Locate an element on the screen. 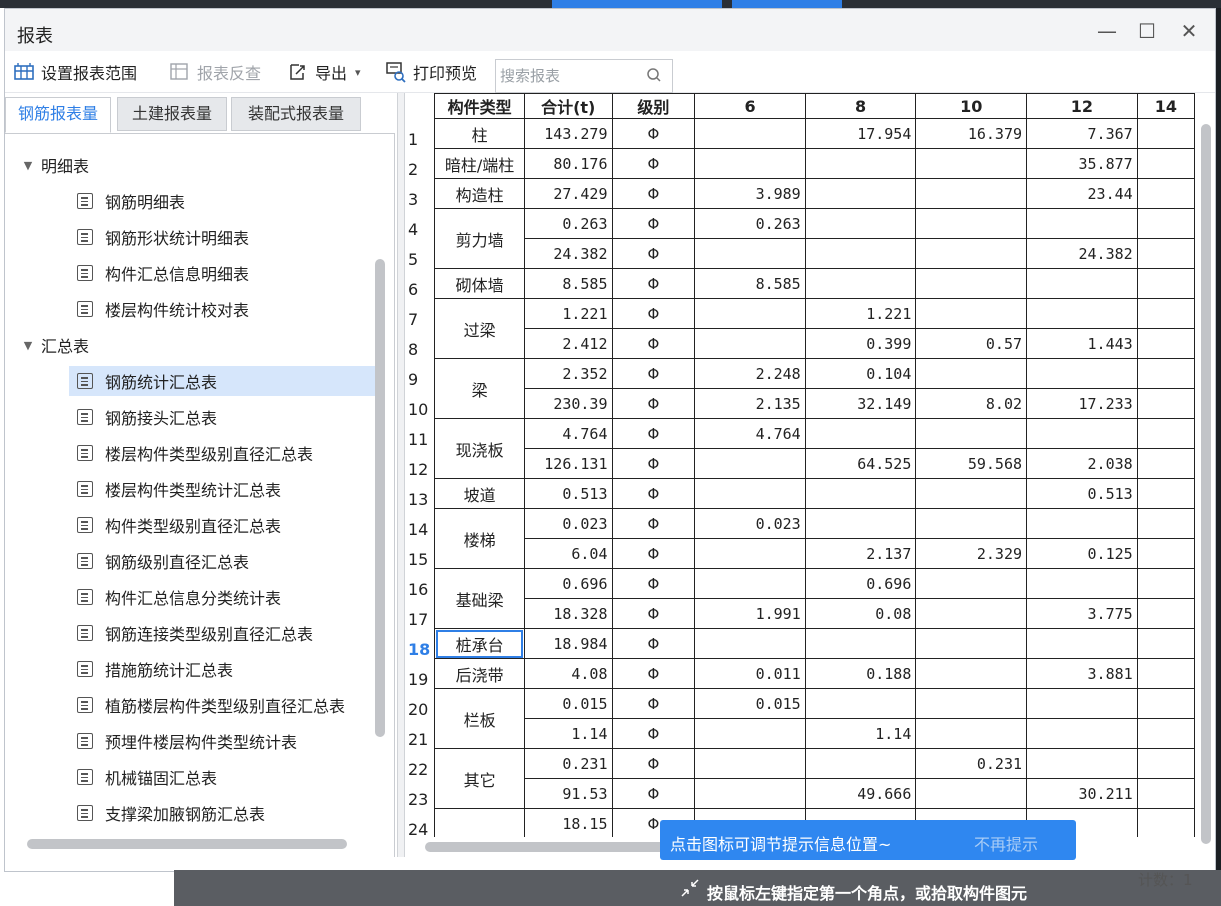  table-row: 20 栏板 0.015 Φ 0.015 is located at coordinates (800, 718).